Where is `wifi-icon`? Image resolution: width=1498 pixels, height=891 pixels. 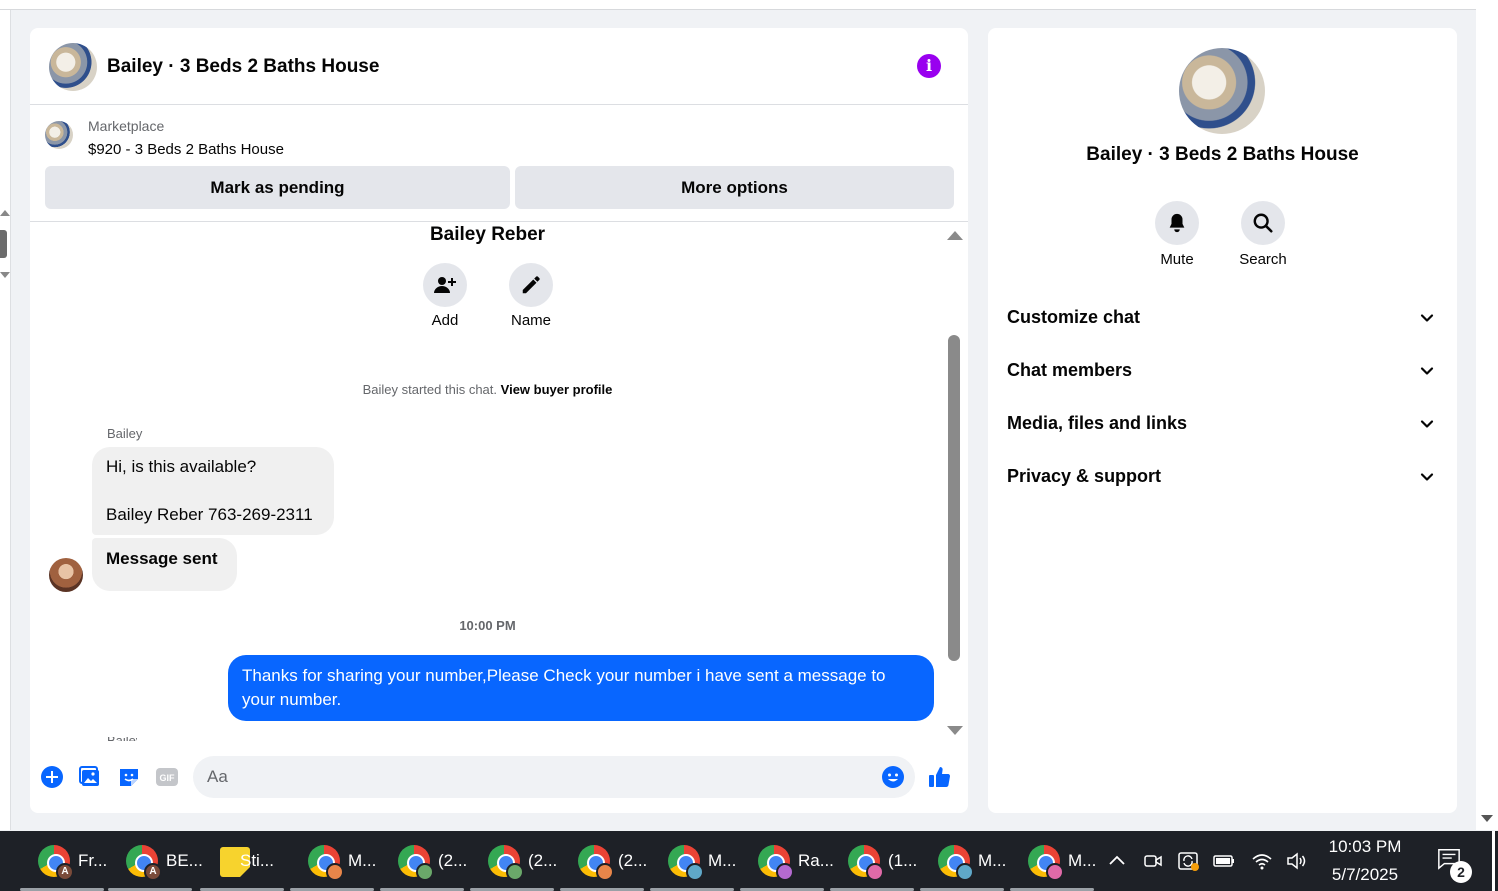 wifi-icon is located at coordinates (1262, 861).